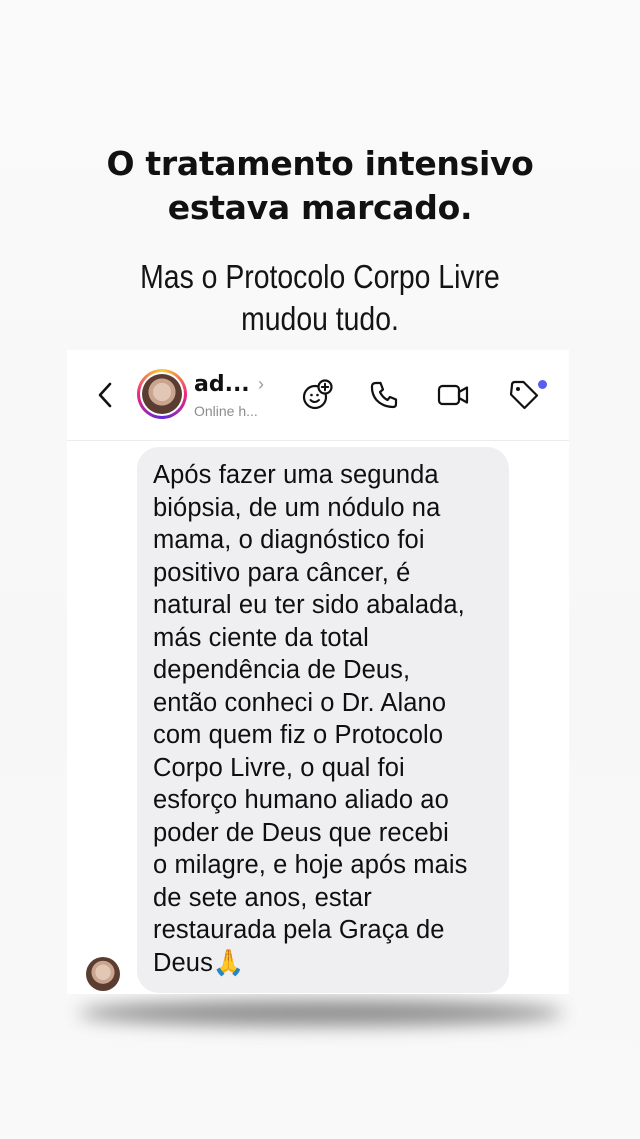 The width and height of the screenshot is (640, 1139). I want to click on headline-line-1: O tratamento intensivo, so click(320, 163).